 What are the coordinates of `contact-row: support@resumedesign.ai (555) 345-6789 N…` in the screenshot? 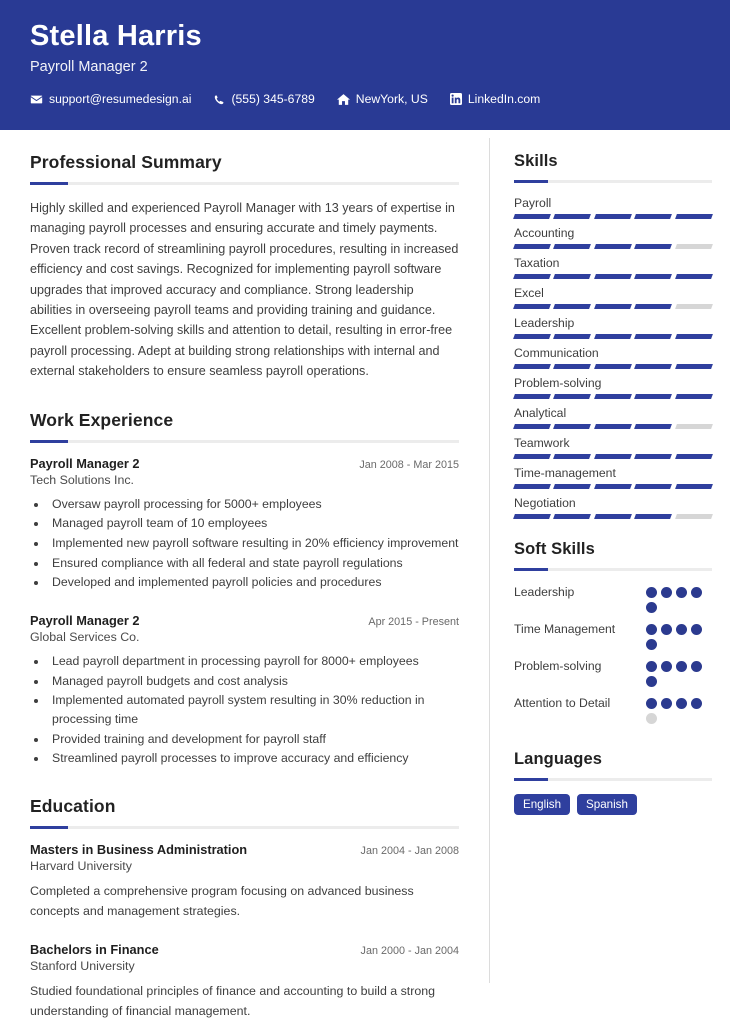 It's located at (365, 99).